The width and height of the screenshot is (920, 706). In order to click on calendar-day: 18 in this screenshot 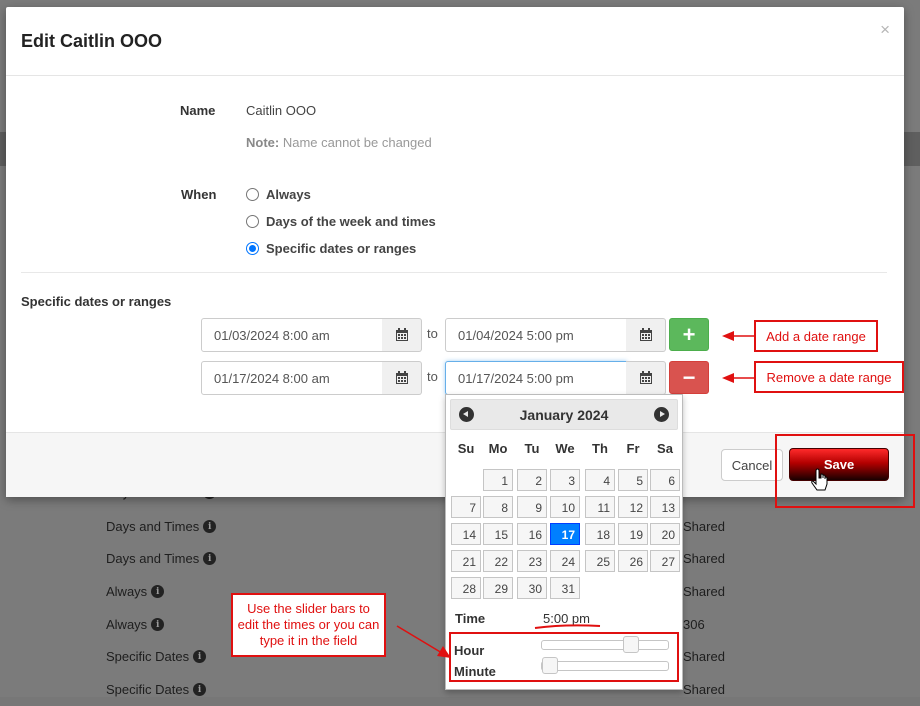, I will do `click(600, 534)`.